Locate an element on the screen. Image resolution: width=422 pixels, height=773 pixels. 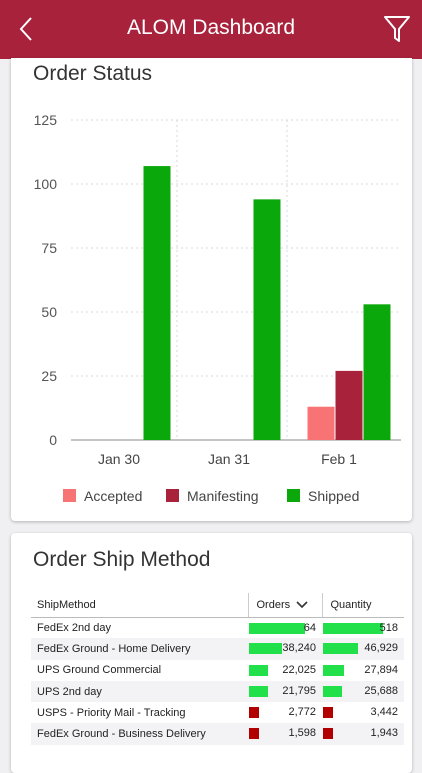
app-header: ALOM Dashboard is located at coordinates (211, 29).